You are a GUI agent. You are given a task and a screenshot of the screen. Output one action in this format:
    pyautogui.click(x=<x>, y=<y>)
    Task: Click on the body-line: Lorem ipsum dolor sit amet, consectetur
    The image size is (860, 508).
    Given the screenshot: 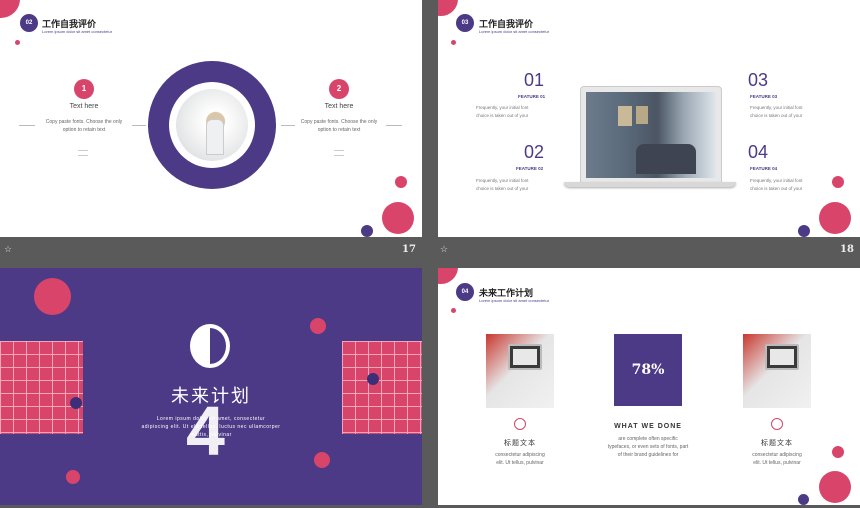 What is the action you would take?
    pyautogui.click(x=211, y=419)
    